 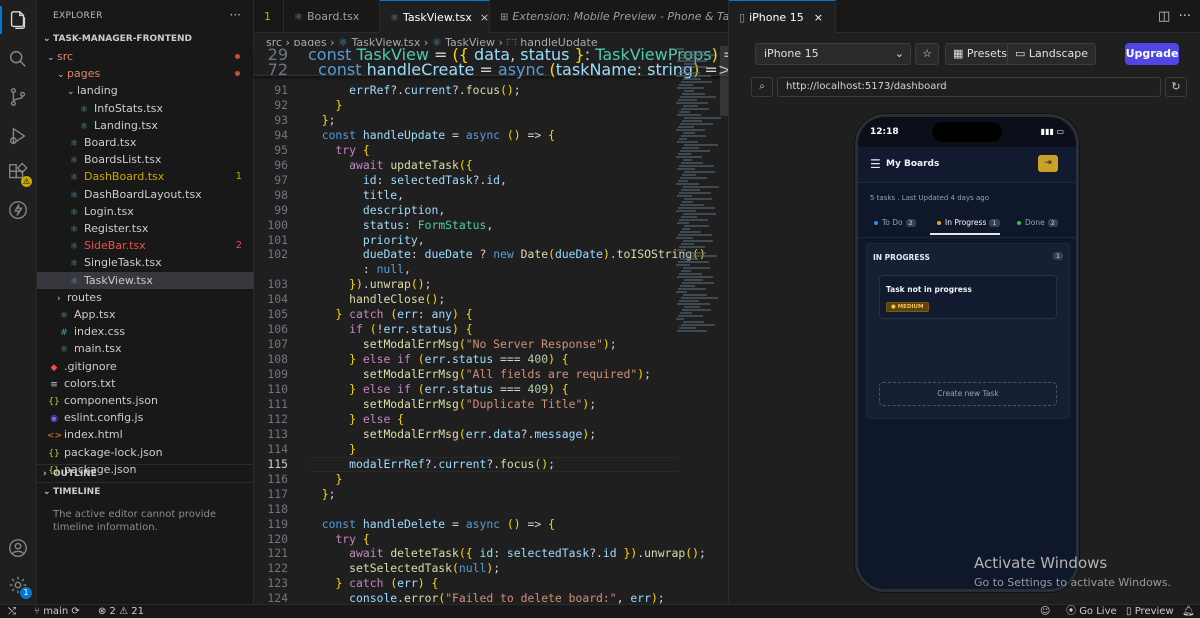 What do you see at coordinates (438, 389) in the screenshot?
I see `code-line: } else if (err.status === 409) {` at bounding box center [438, 389].